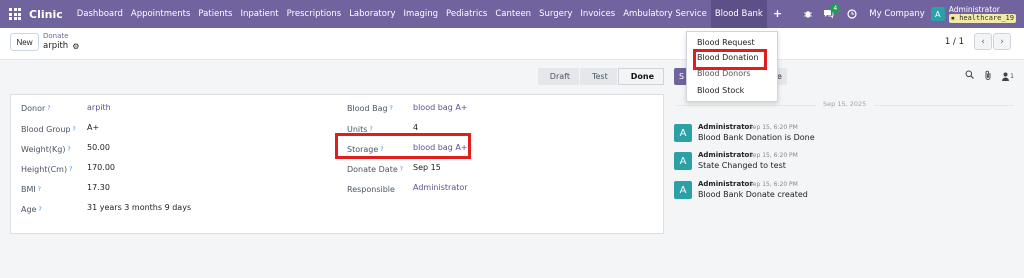 The image size is (1024, 278). Describe the element at coordinates (640, 76) in the screenshot. I see `stage-done: Done` at that location.